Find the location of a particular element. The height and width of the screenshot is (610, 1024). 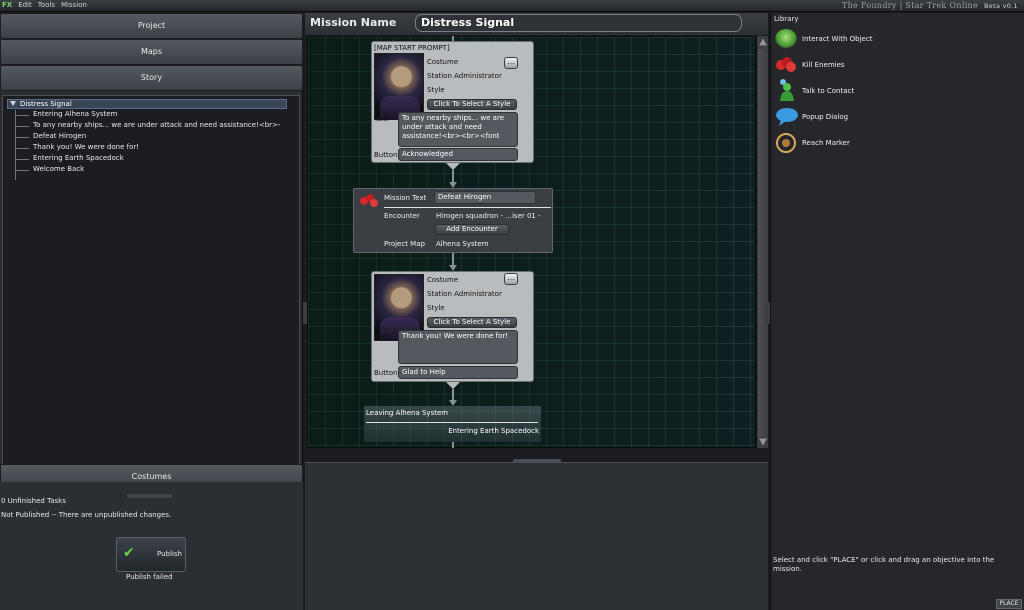

menu-tools: Tools is located at coordinates (46, 5).